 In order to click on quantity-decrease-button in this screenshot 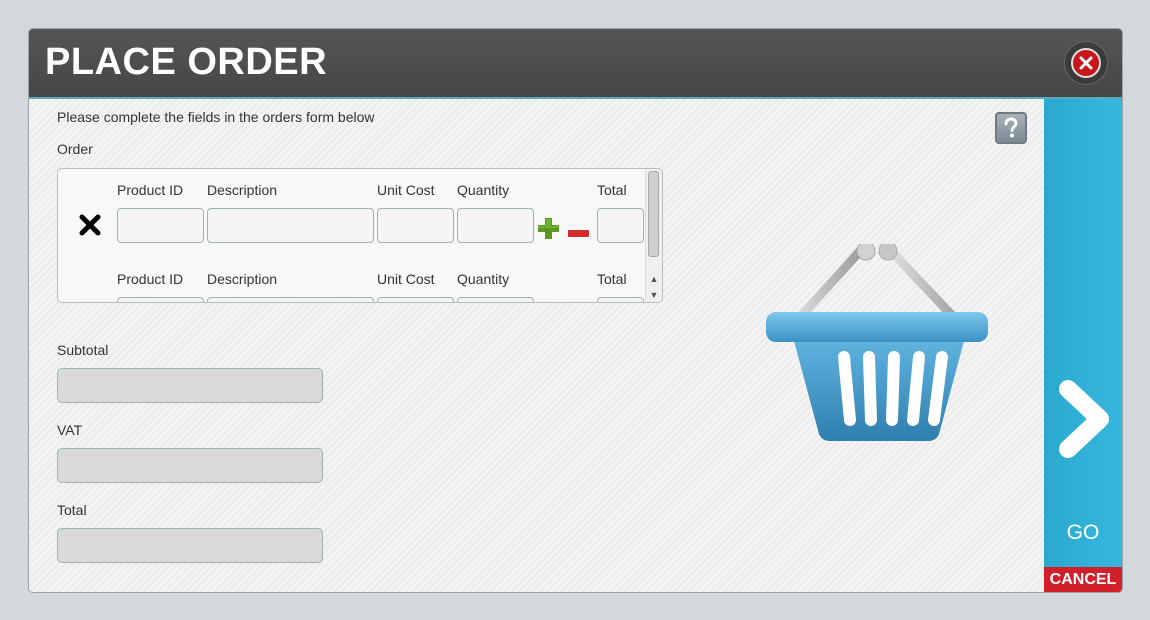, I will do `click(578, 230)`.